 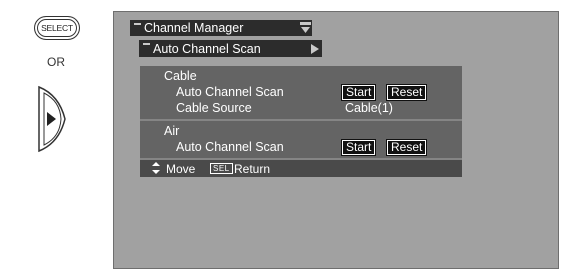 I want to click on cable-source-label: Cable Source, so click(x=214, y=108).